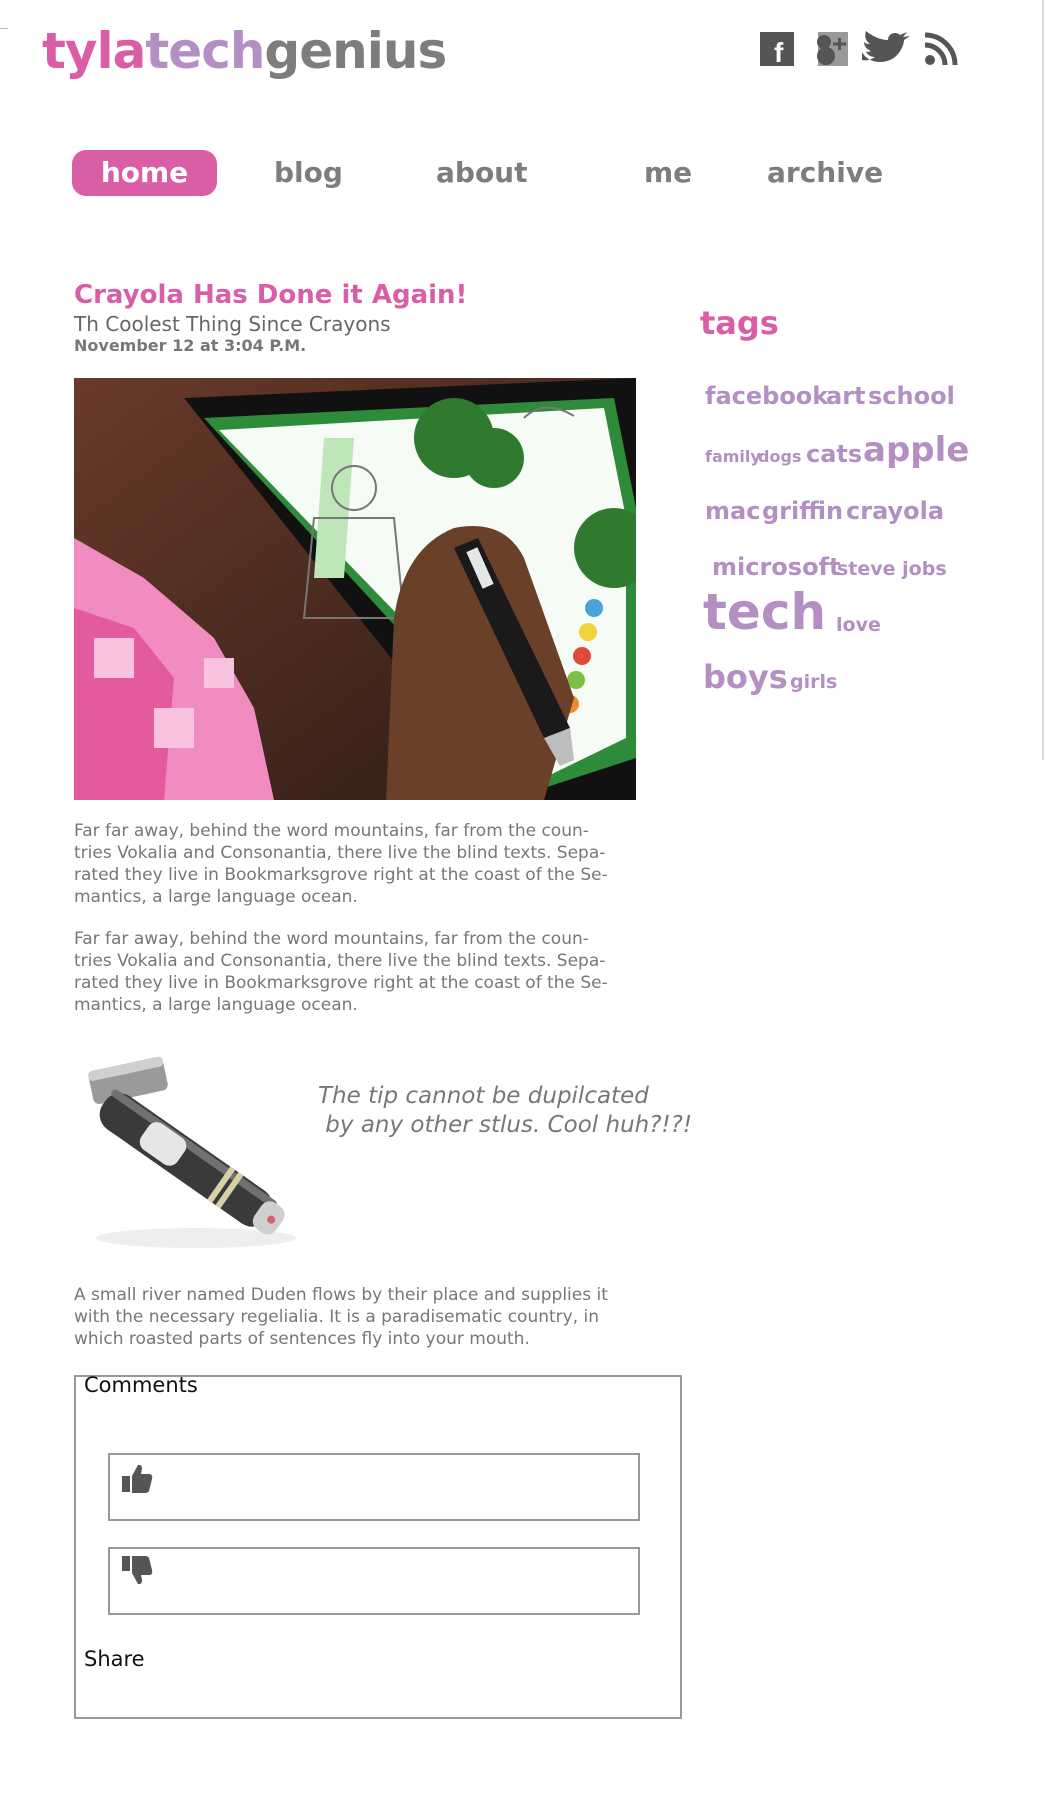 The width and height of the screenshot is (1045, 1794). I want to click on tag-girls: girls, so click(813, 682).